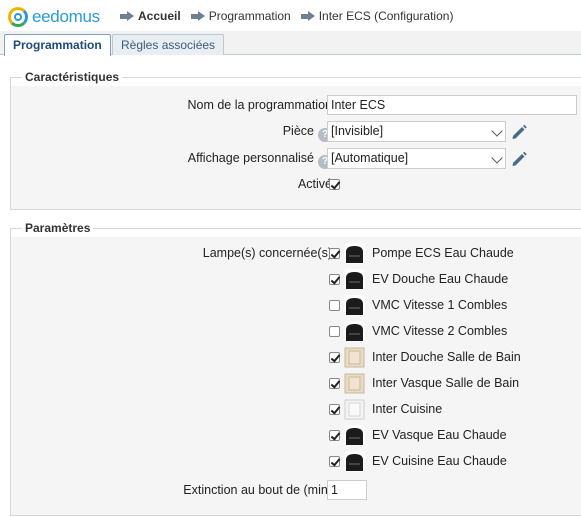  I want to click on wall-switch-white-icon, so click(354, 409).